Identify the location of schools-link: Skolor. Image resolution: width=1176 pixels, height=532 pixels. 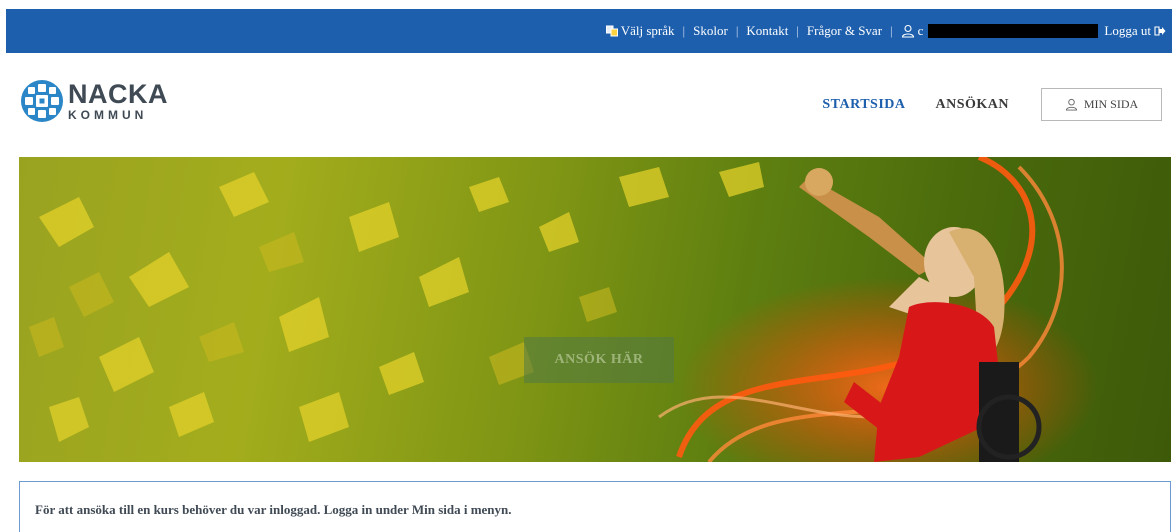
(710, 31).